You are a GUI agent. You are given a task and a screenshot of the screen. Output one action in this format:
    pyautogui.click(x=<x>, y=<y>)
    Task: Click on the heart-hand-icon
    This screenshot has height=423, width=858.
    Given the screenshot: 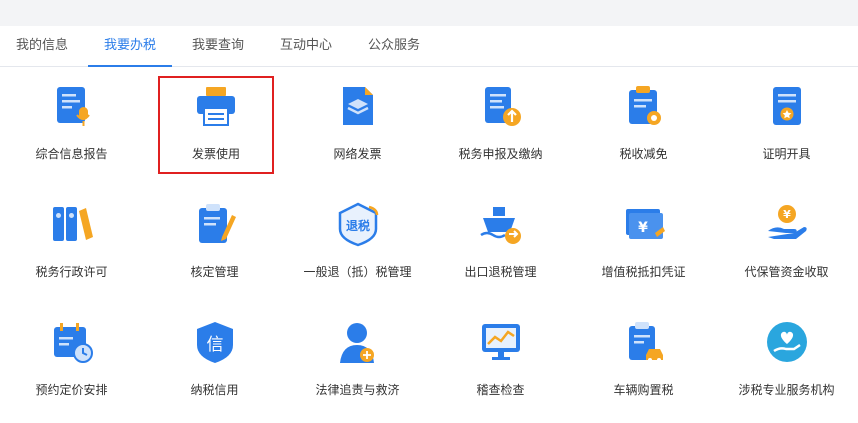 What is the action you would take?
    pyautogui.click(x=786, y=342)
    